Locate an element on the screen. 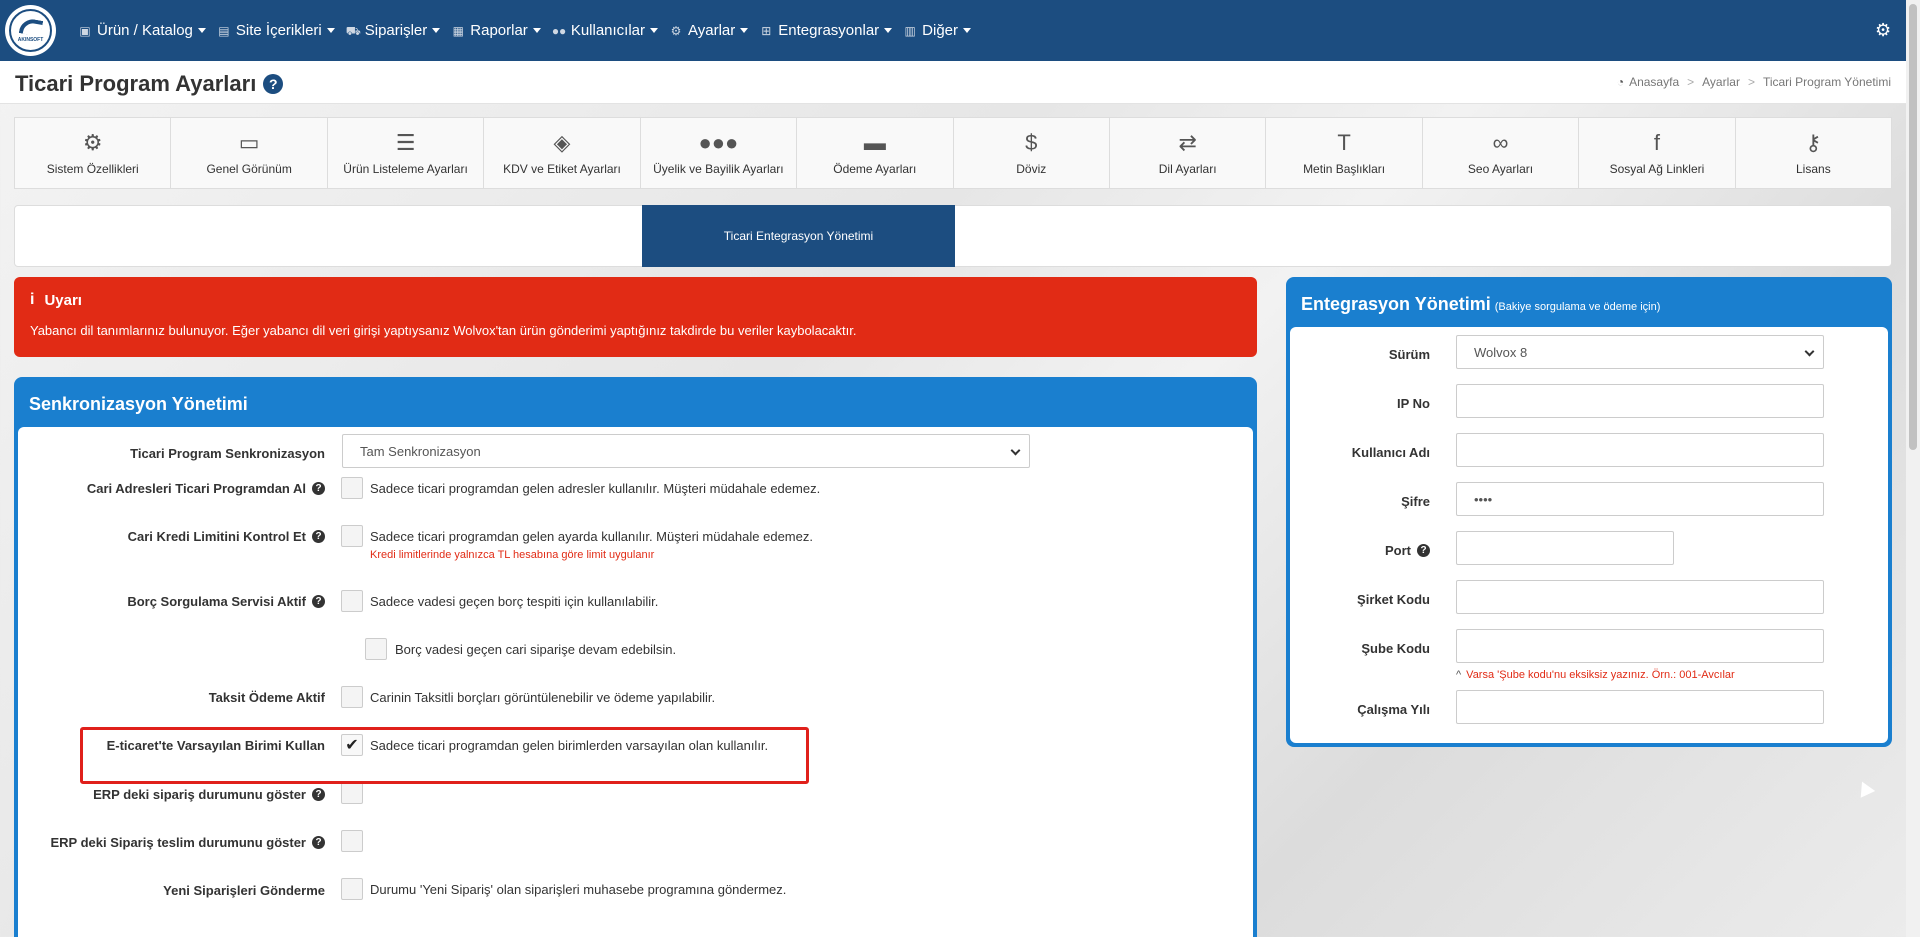  borc-vadesi-checkbox is located at coordinates (376, 649).